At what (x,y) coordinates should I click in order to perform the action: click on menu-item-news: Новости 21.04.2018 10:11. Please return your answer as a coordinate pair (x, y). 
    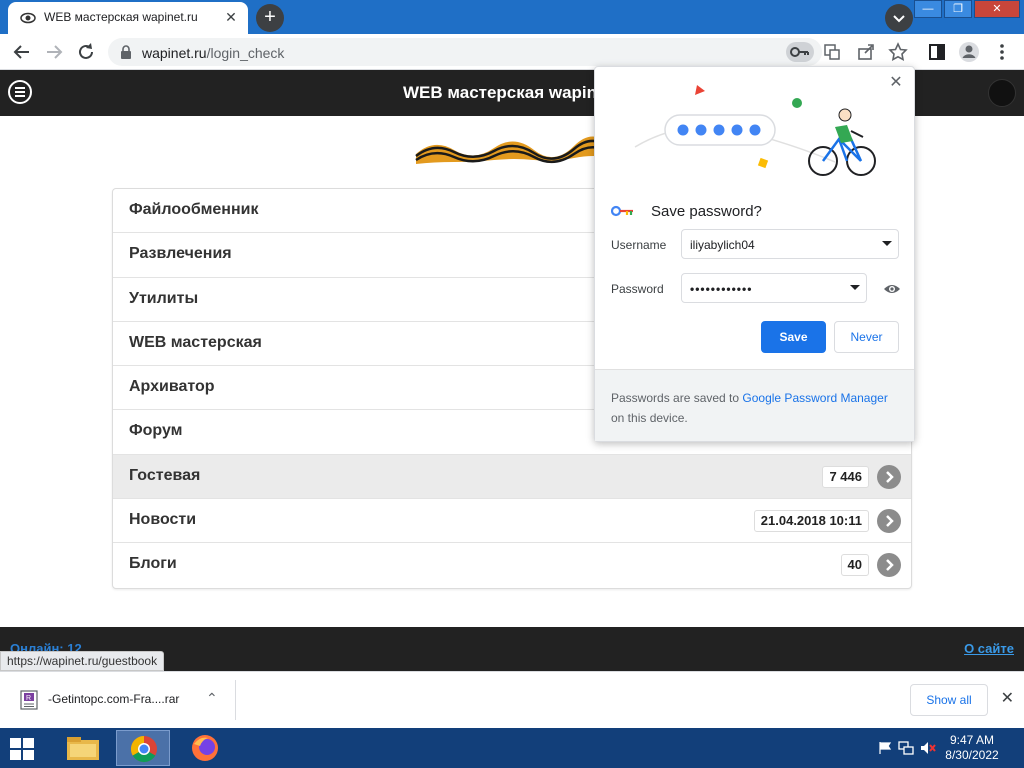
    Looking at the image, I should click on (512, 521).